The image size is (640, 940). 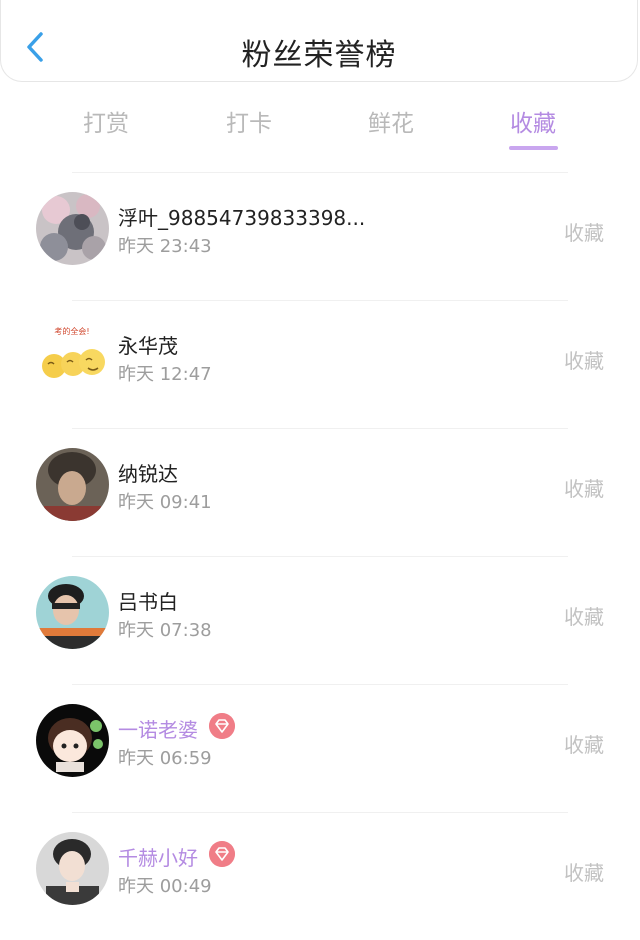 I want to click on page-title: 粉丝荣誉榜, so click(x=319, y=55).